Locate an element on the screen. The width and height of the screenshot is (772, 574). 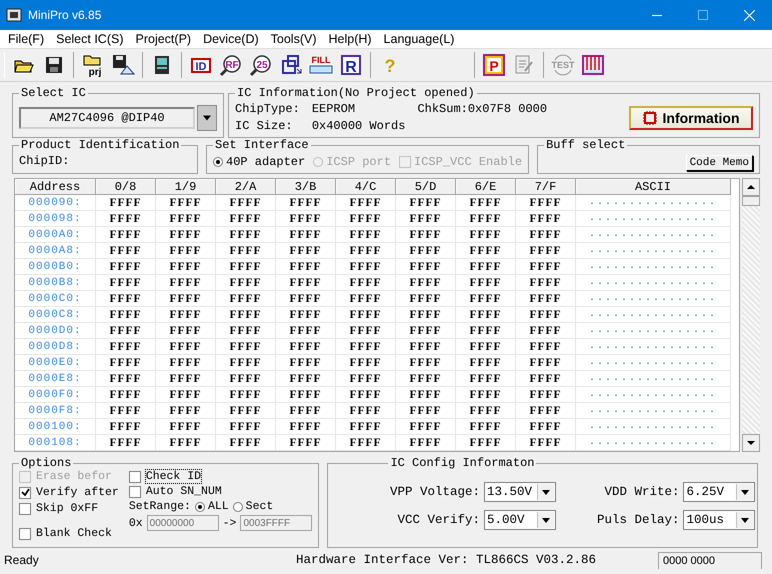
code-memo-button: Code Memo is located at coordinates (719, 163).